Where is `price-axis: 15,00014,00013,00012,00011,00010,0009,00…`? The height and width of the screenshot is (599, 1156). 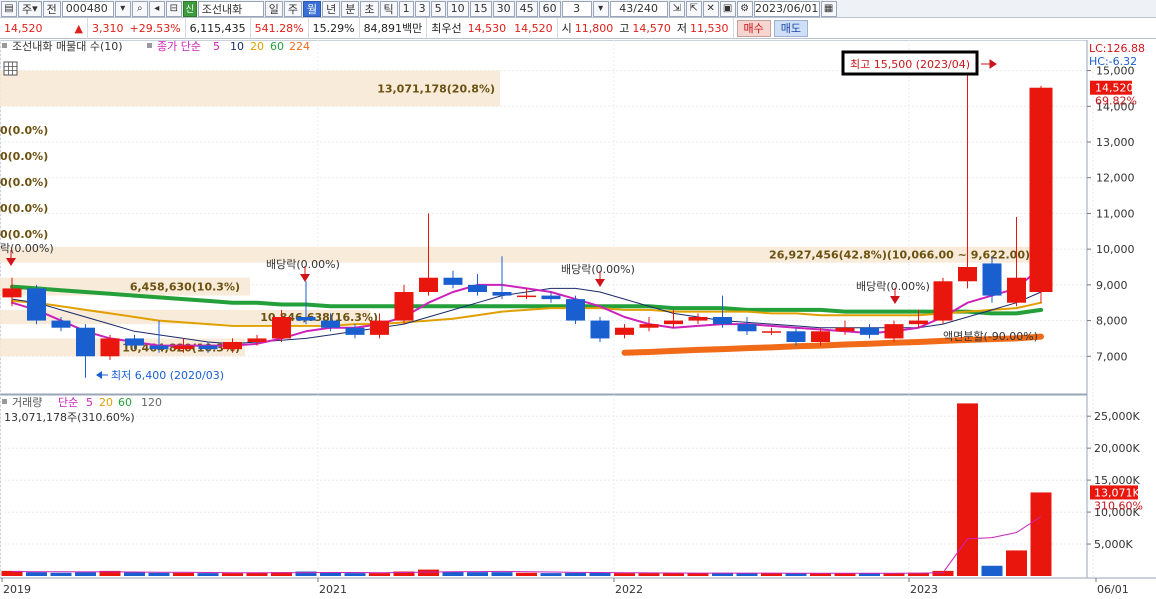
price-axis: 15,00014,00013,00012,00011,00010,0009,00… is located at coordinates (1112, 214).